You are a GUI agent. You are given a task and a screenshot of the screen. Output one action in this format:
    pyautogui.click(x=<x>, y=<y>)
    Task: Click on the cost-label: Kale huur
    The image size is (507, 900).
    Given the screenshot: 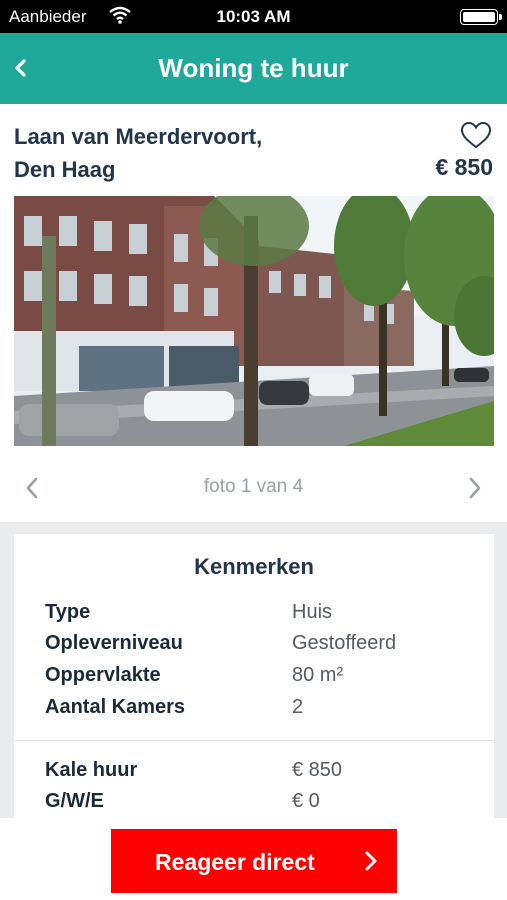 What is the action you would take?
    pyautogui.click(x=91, y=770)
    